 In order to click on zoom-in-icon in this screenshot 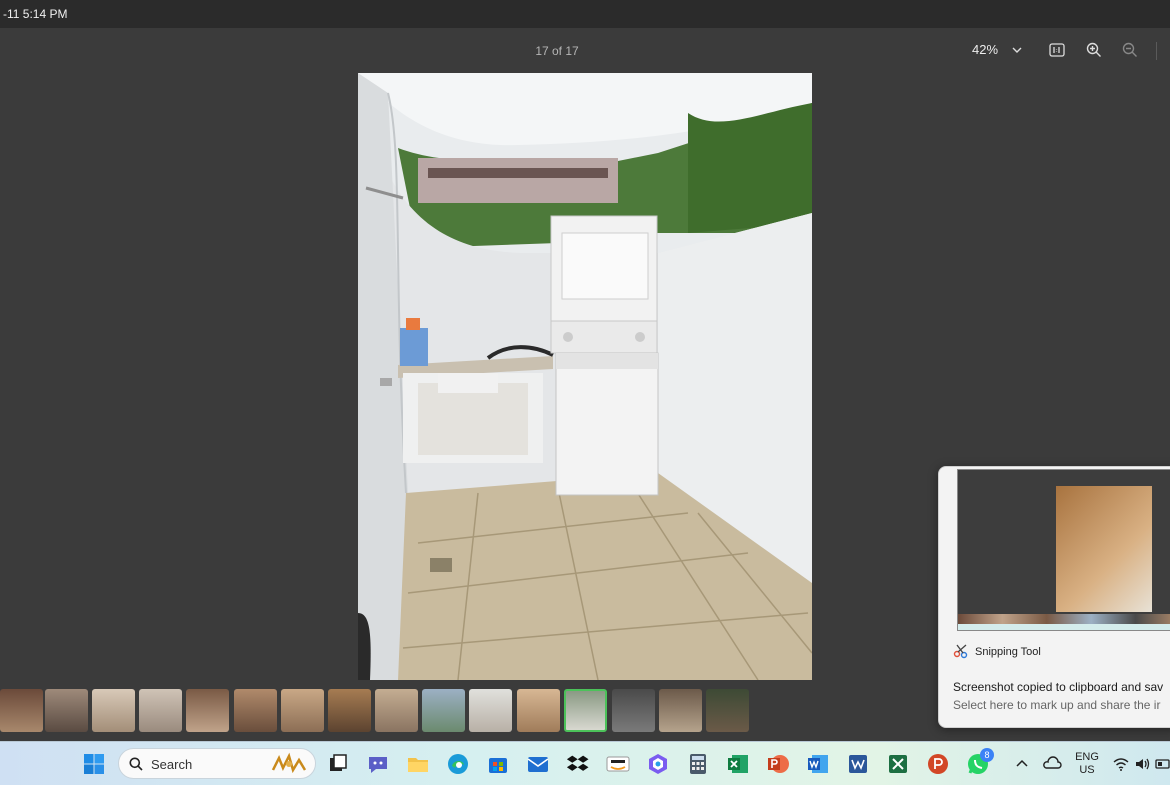, I will do `click(1094, 50)`.